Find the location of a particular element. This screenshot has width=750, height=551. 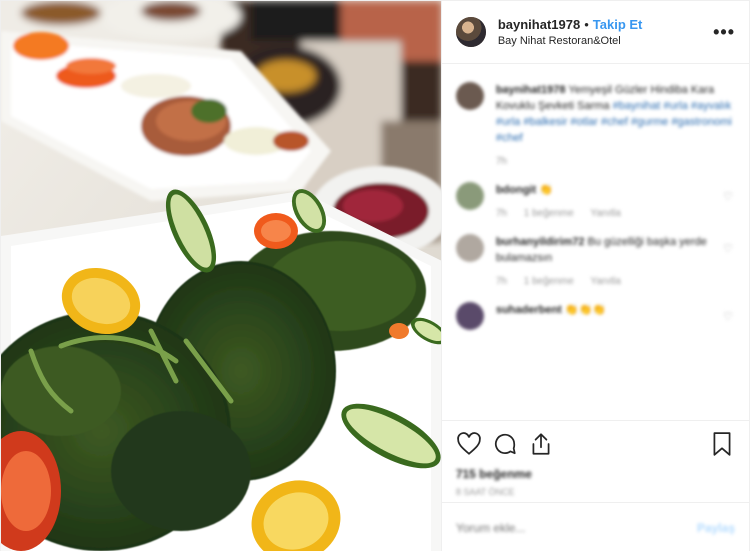

author-avatar is located at coordinates (470, 32).